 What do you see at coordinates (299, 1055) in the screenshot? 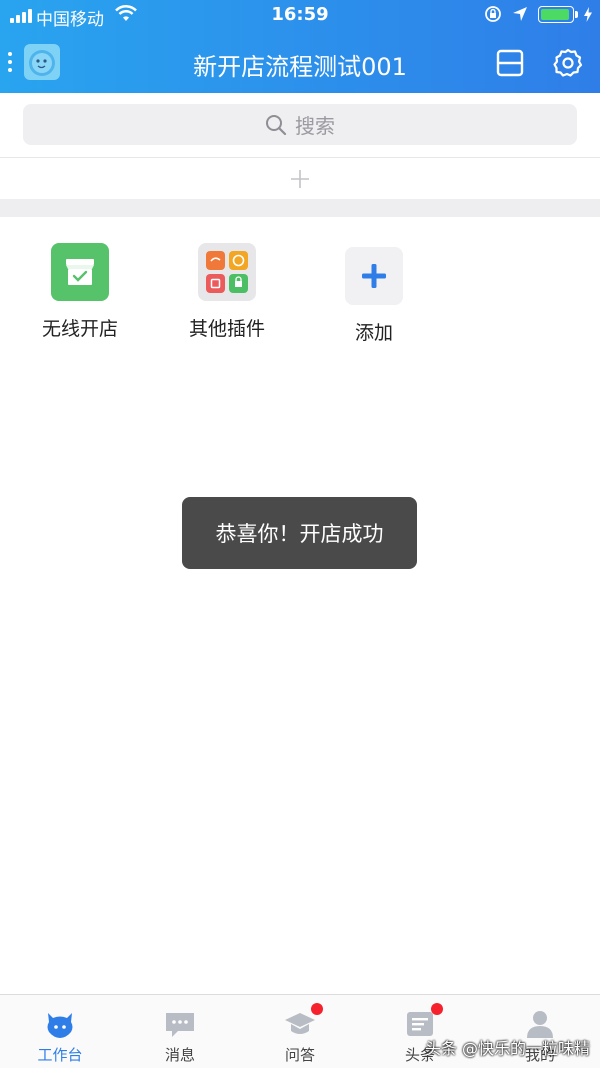
I see `tab-label: 问答` at bounding box center [299, 1055].